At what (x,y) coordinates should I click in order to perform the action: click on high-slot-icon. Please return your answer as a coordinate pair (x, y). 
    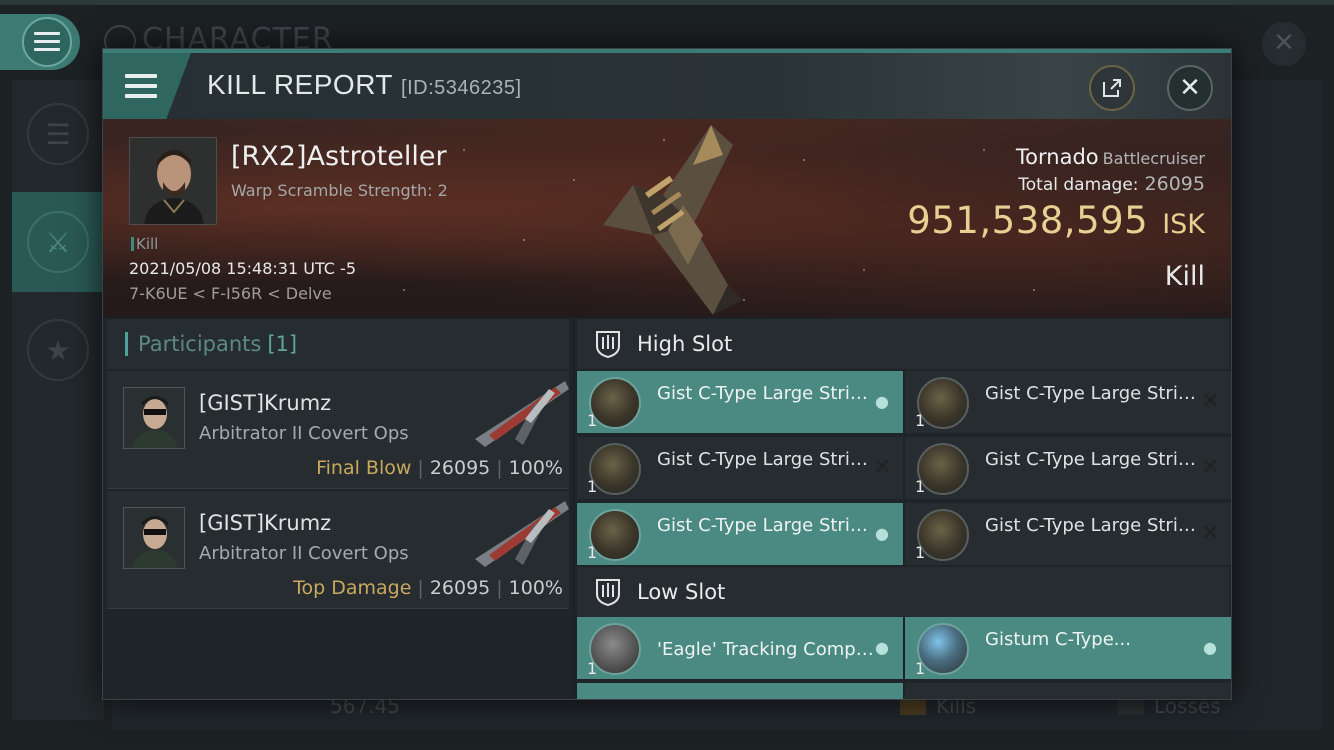
    Looking at the image, I should click on (608, 345).